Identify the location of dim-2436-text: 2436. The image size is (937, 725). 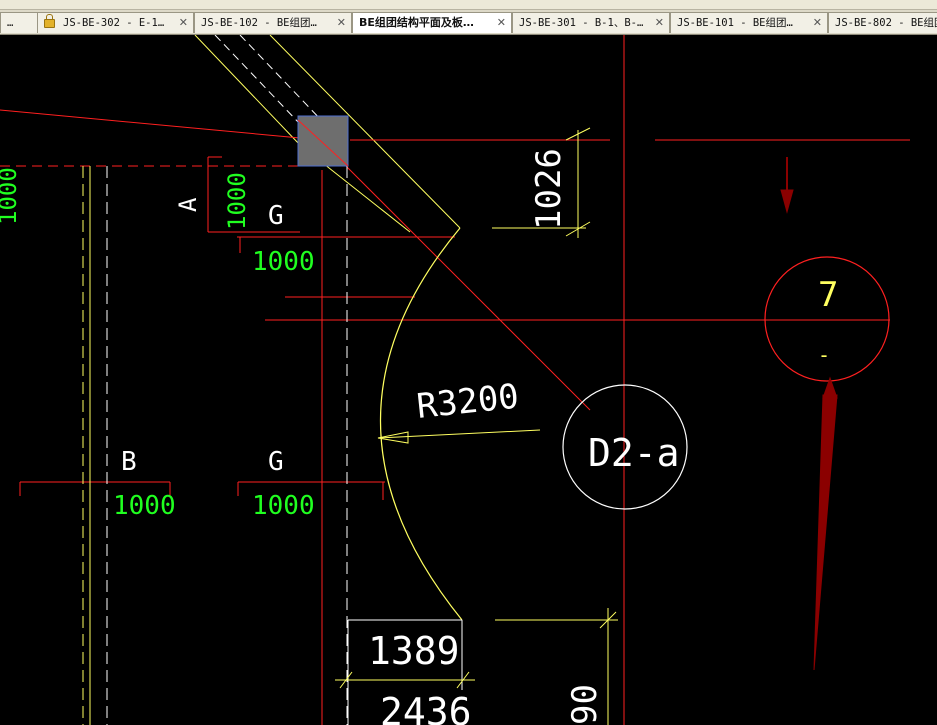
(426, 707).